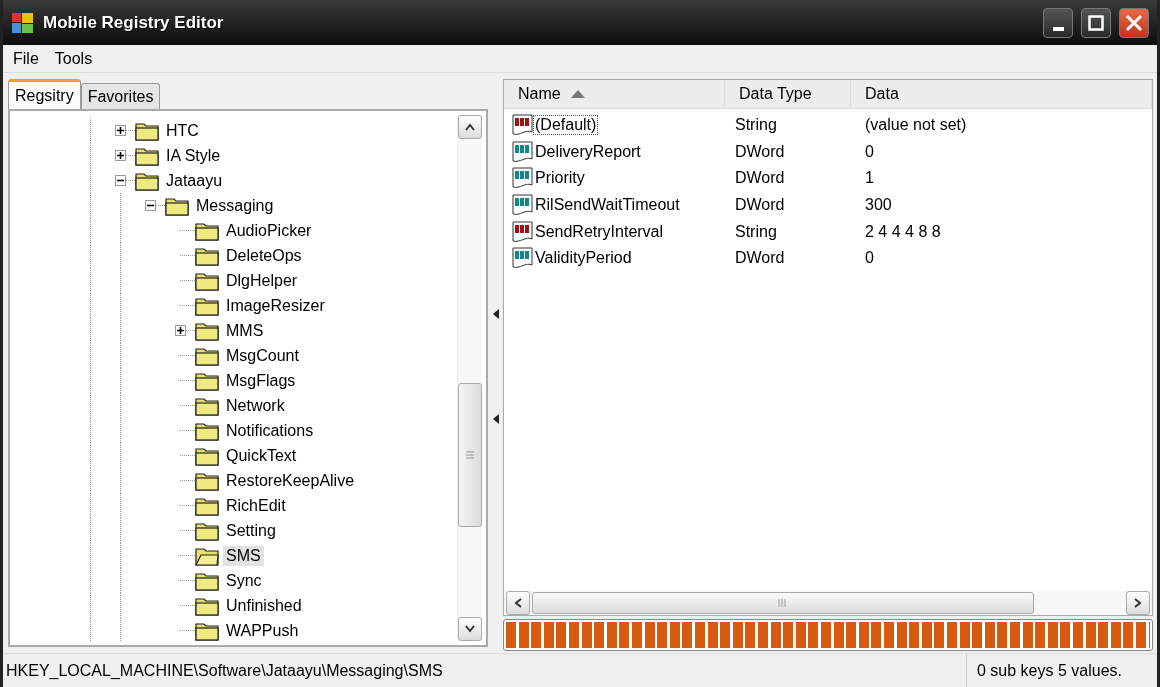 This screenshot has height=687, width=1160. I want to click on menu-item: File, so click(26, 58).